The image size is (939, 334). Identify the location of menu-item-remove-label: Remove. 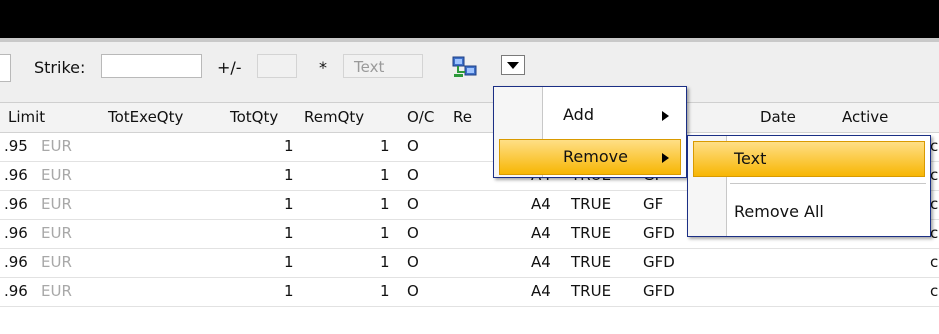
(595, 156).